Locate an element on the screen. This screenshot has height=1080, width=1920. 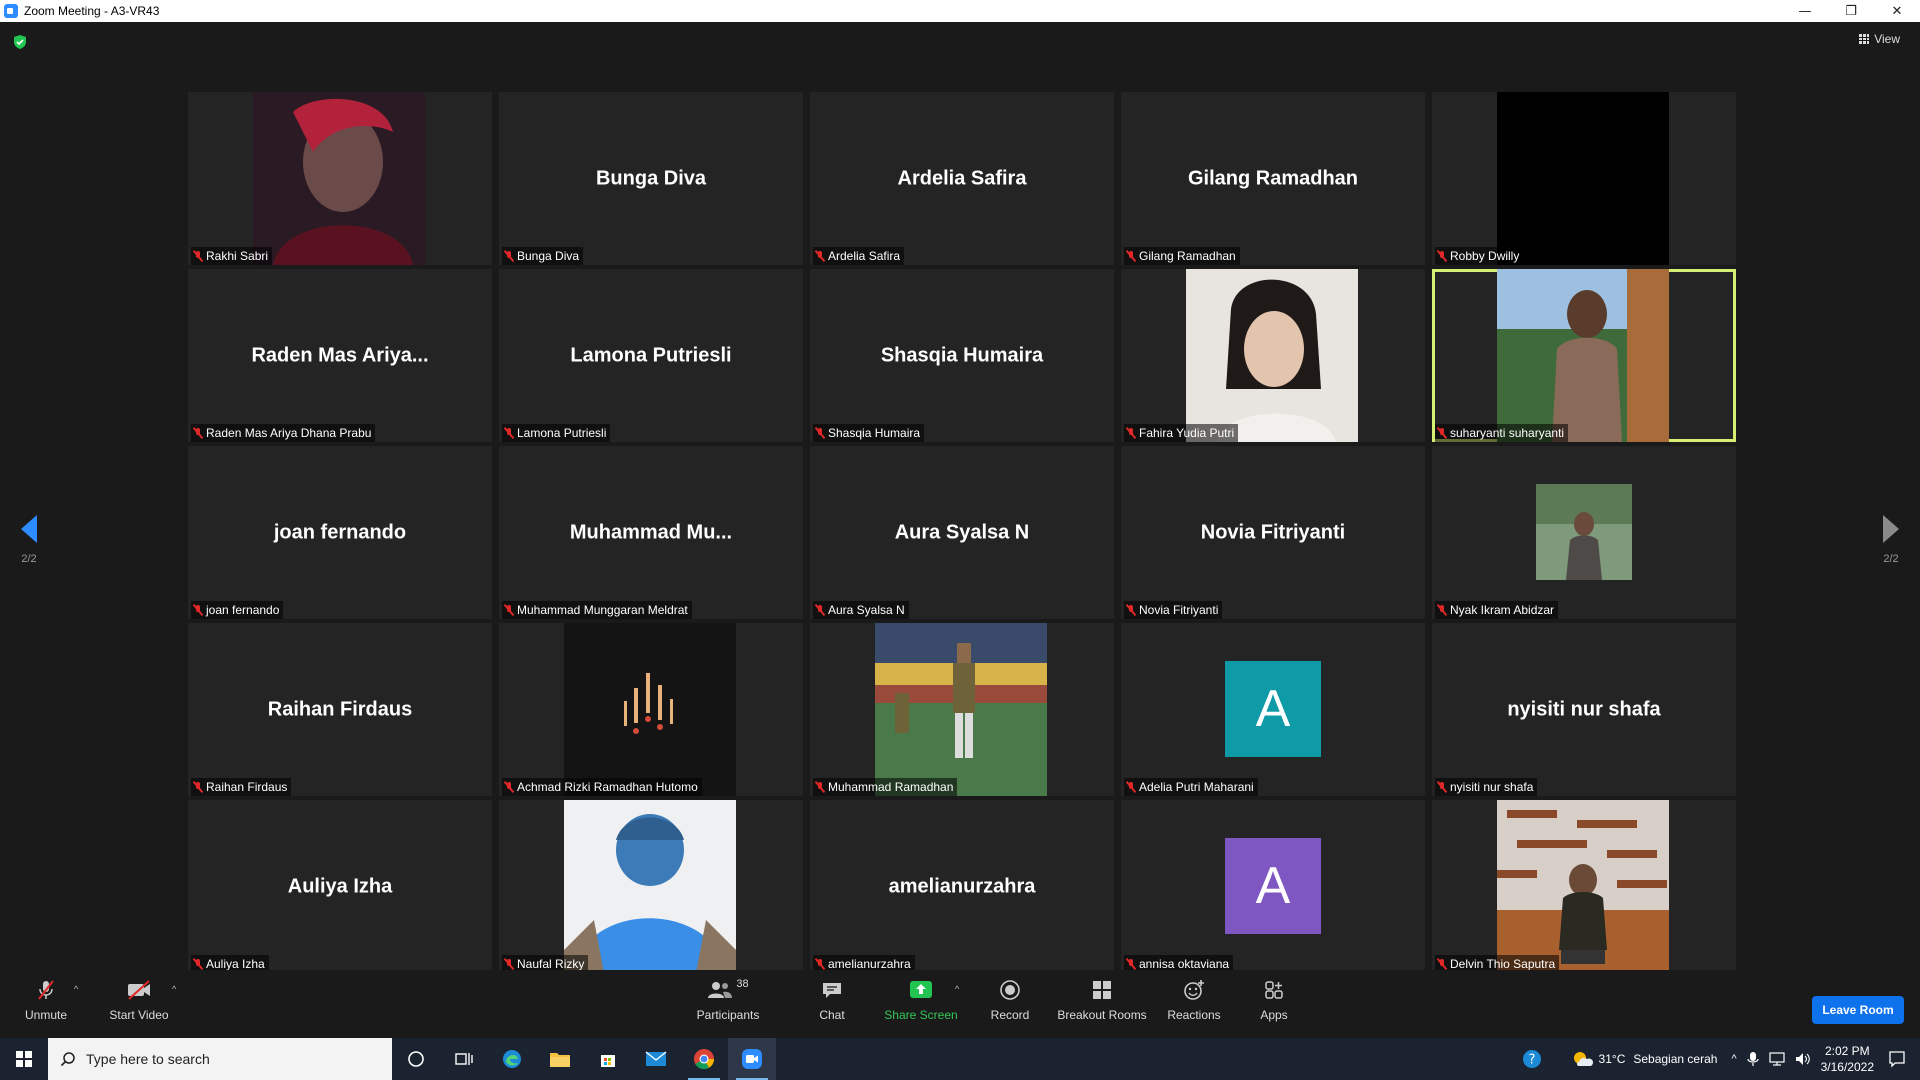
participant-tile: Rakhi Sabri is located at coordinates (340, 178).